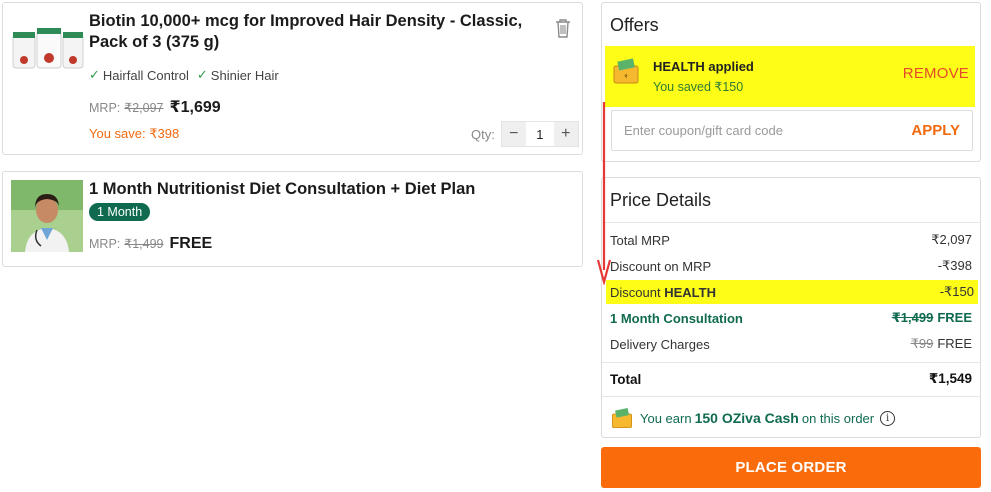  I want to click on qty-value: 1, so click(540, 134).